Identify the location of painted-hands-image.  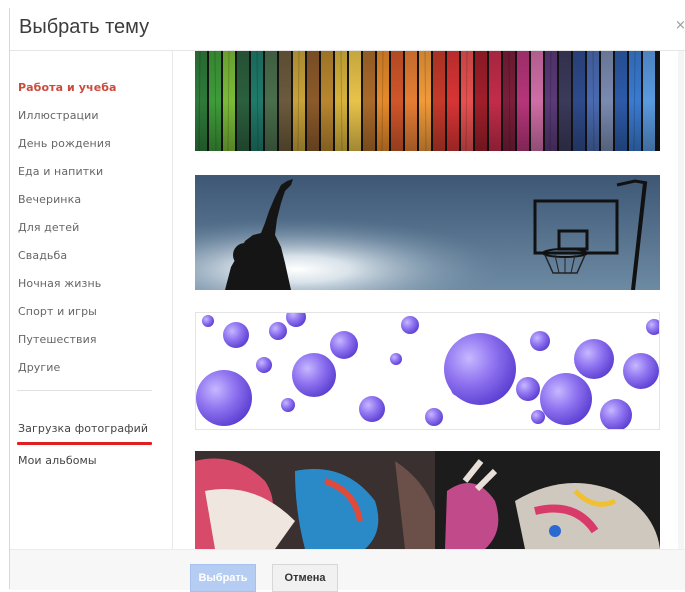
(427, 500).